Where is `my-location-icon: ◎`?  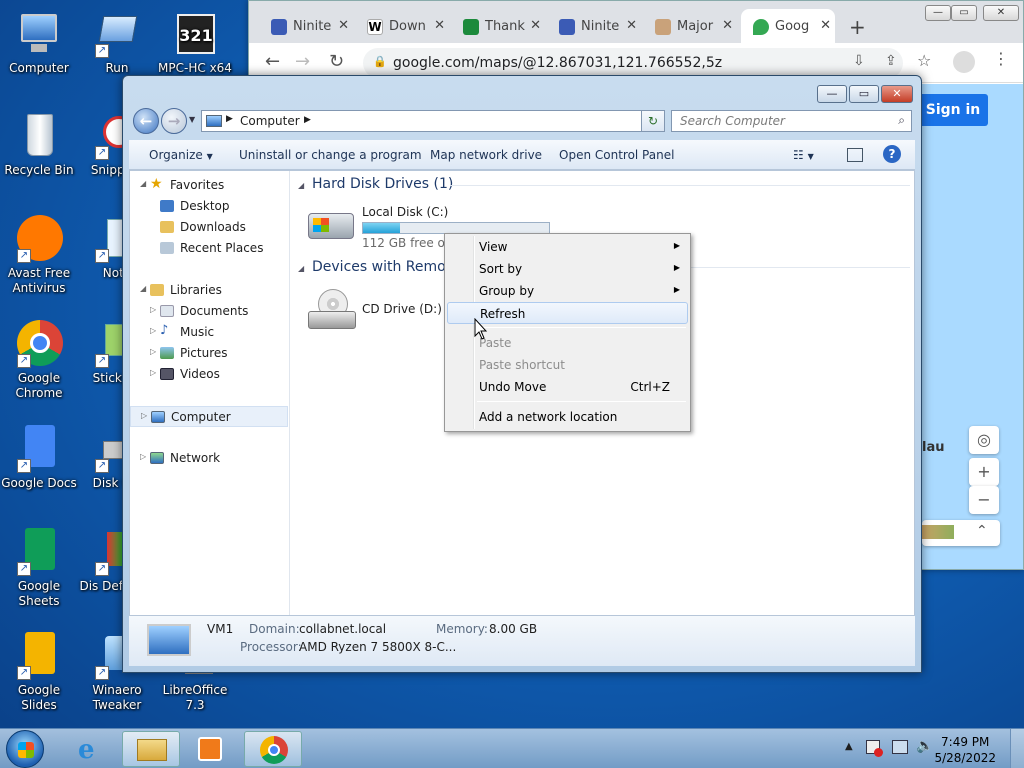
my-location-icon: ◎ is located at coordinates (984, 440).